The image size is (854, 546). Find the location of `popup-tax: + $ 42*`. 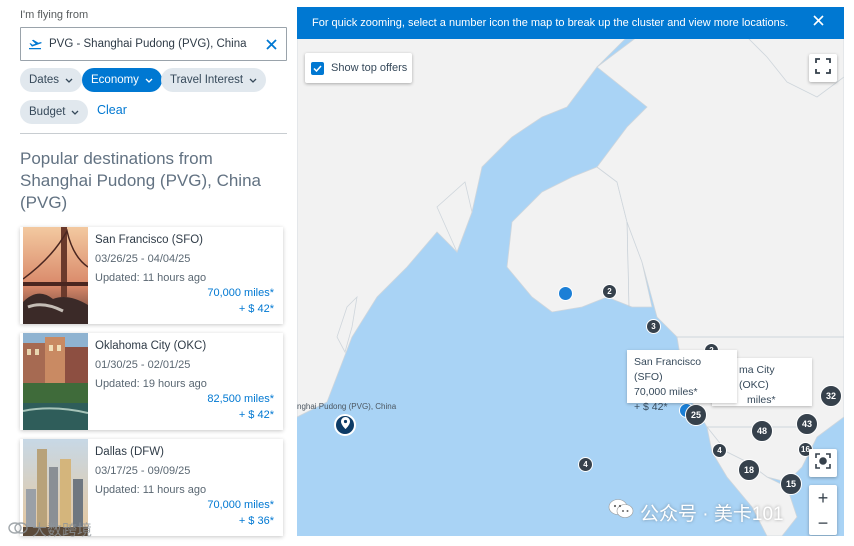

popup-tax: + $ 42* is located at coordinates (651, 407).